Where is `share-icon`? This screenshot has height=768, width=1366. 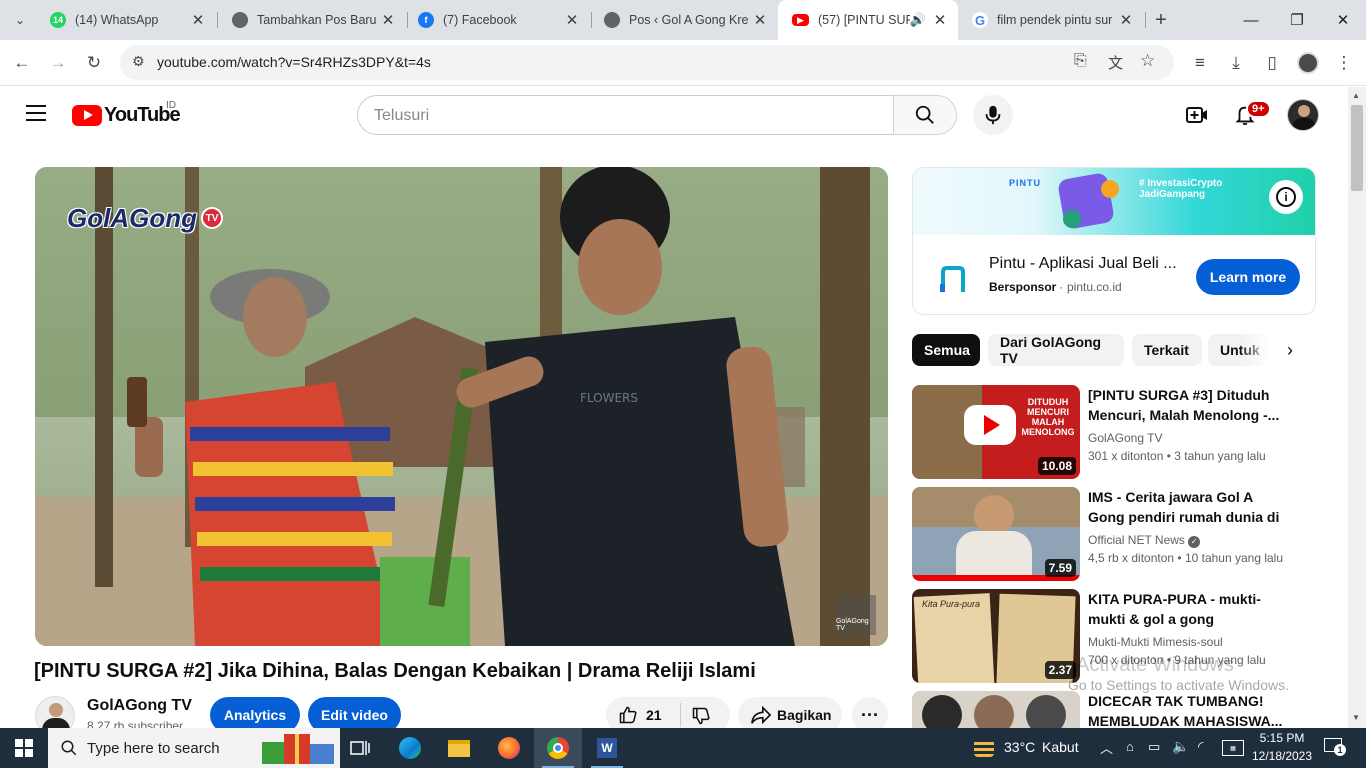 share-icon is located at coordinates (761, 715).